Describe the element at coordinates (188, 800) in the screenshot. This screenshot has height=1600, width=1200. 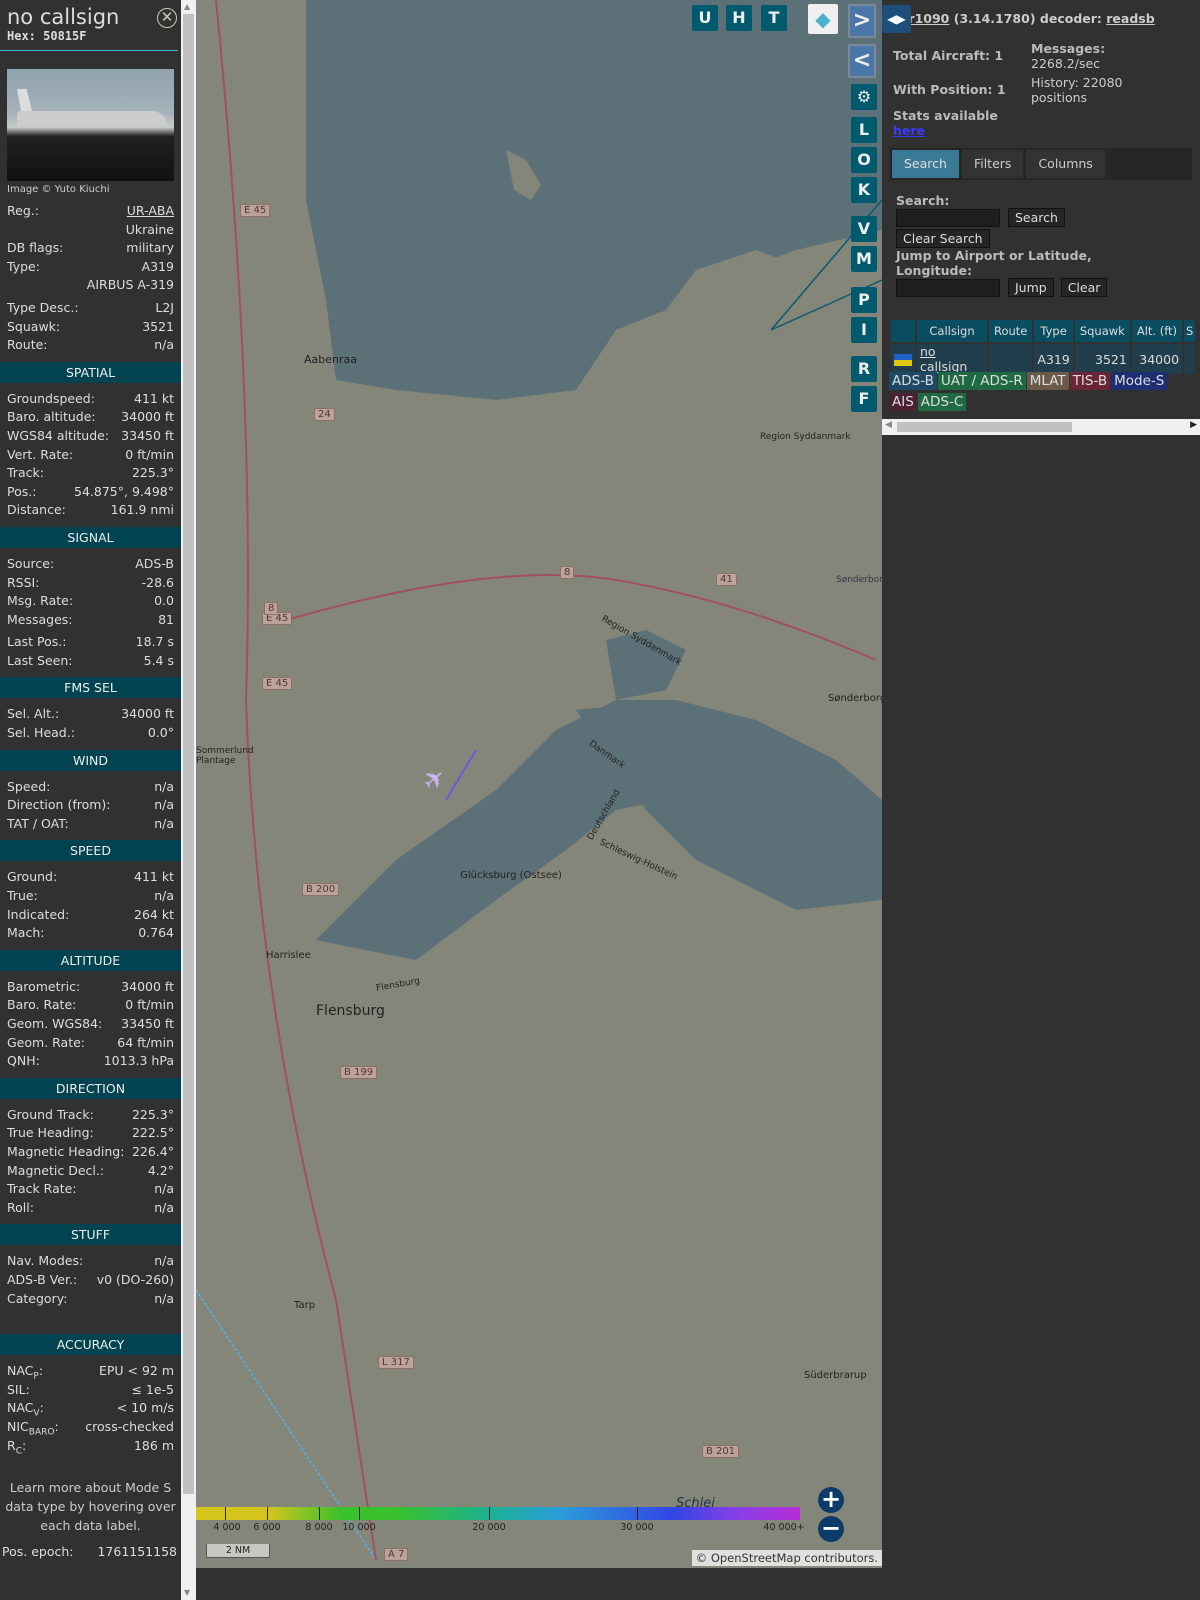
I see `sidebar-scrollbar: ▲ ▼` at that location.